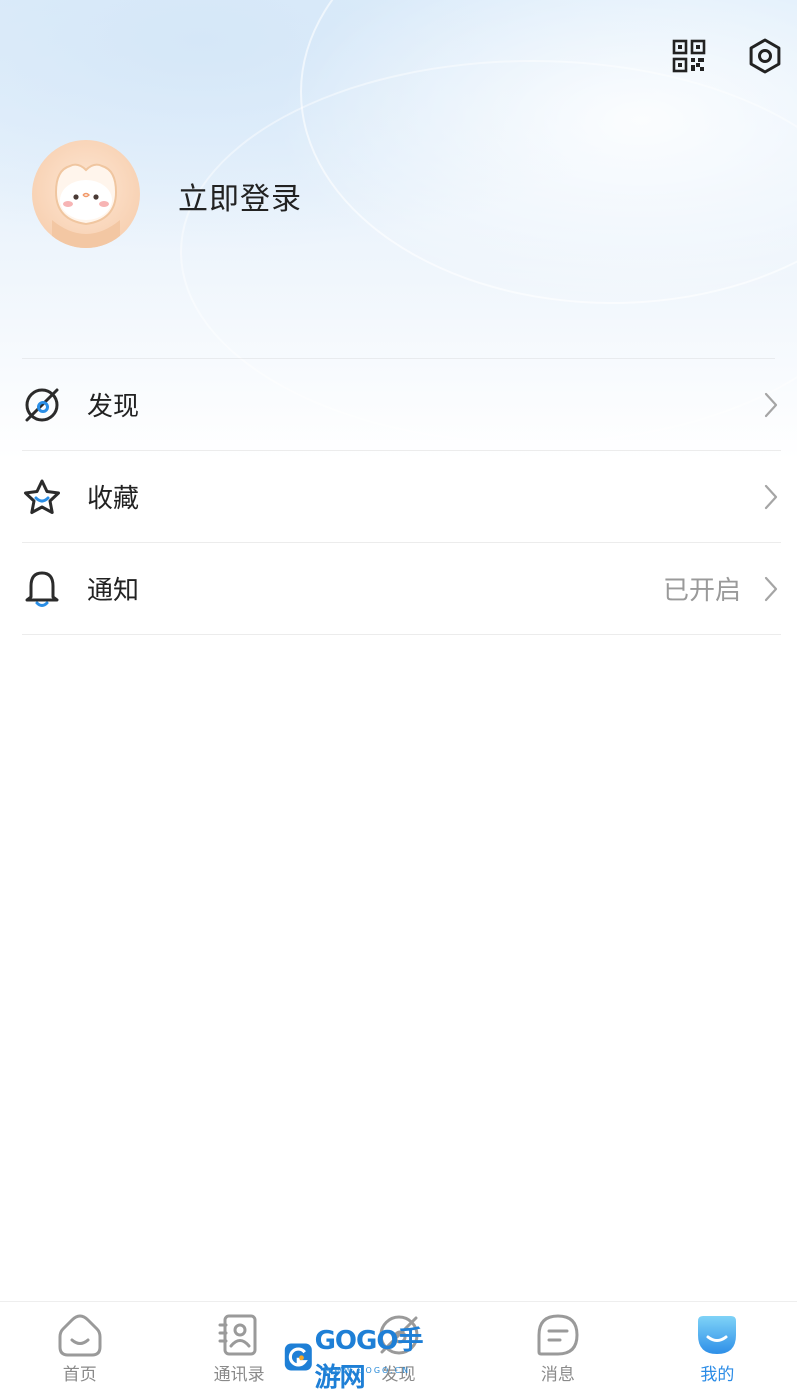 Image resolution: width=797 pixels, height=1394 pixels. Describe the element at coordinates (79, 1375) in the screenshot. I see `tab-label: 首页` at that location.